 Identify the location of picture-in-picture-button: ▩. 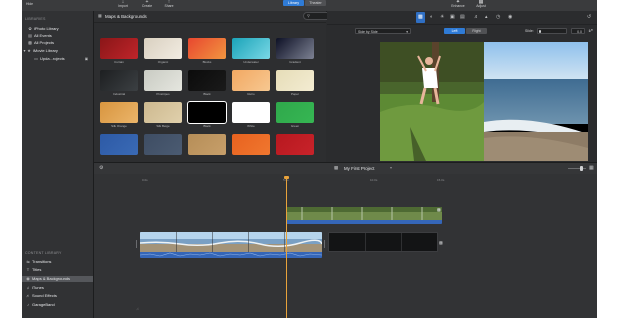
(420, 17).